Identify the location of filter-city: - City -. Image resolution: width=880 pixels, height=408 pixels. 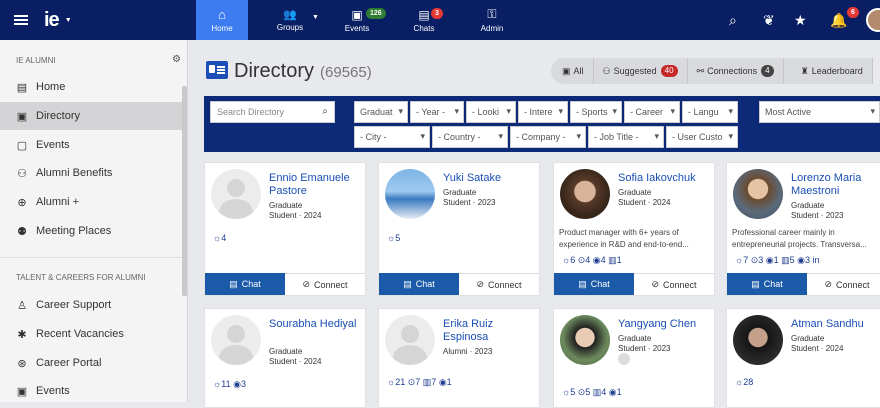
(392, 137).